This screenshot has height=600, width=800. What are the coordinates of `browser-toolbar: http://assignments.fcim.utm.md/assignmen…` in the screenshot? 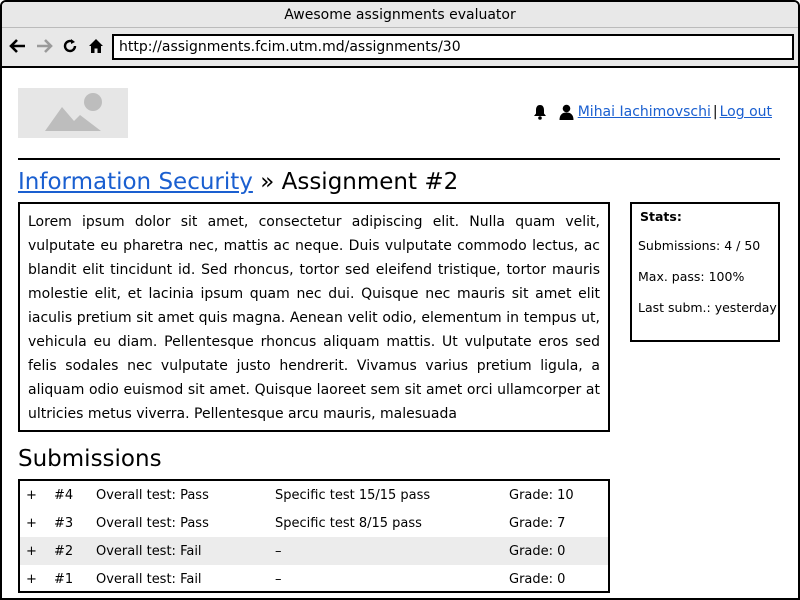 It's located at (400, 48).